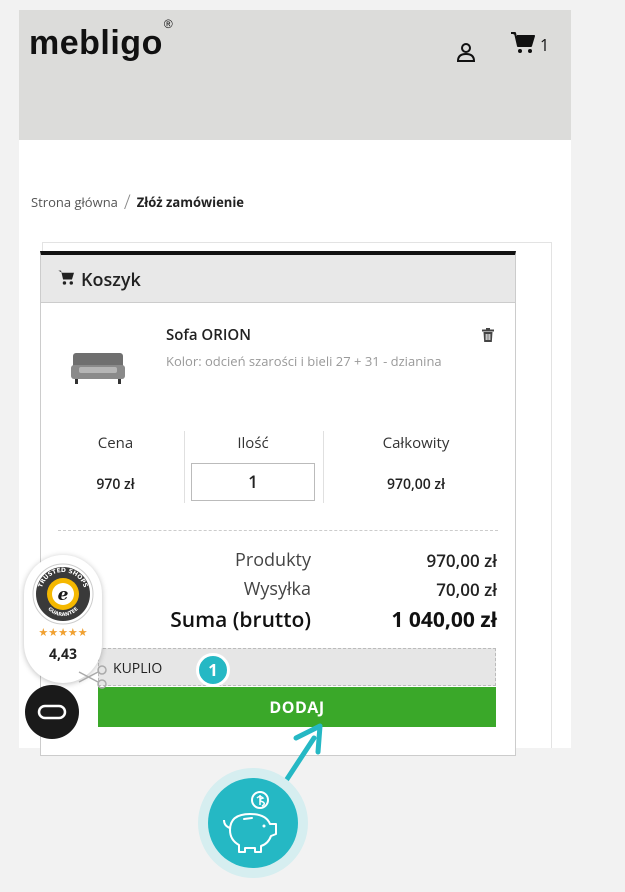  What do you see at coordinates (240, 620) in the screenshot?
I see `total-label: Suma (brutto)` at bounding box center [240, 620].